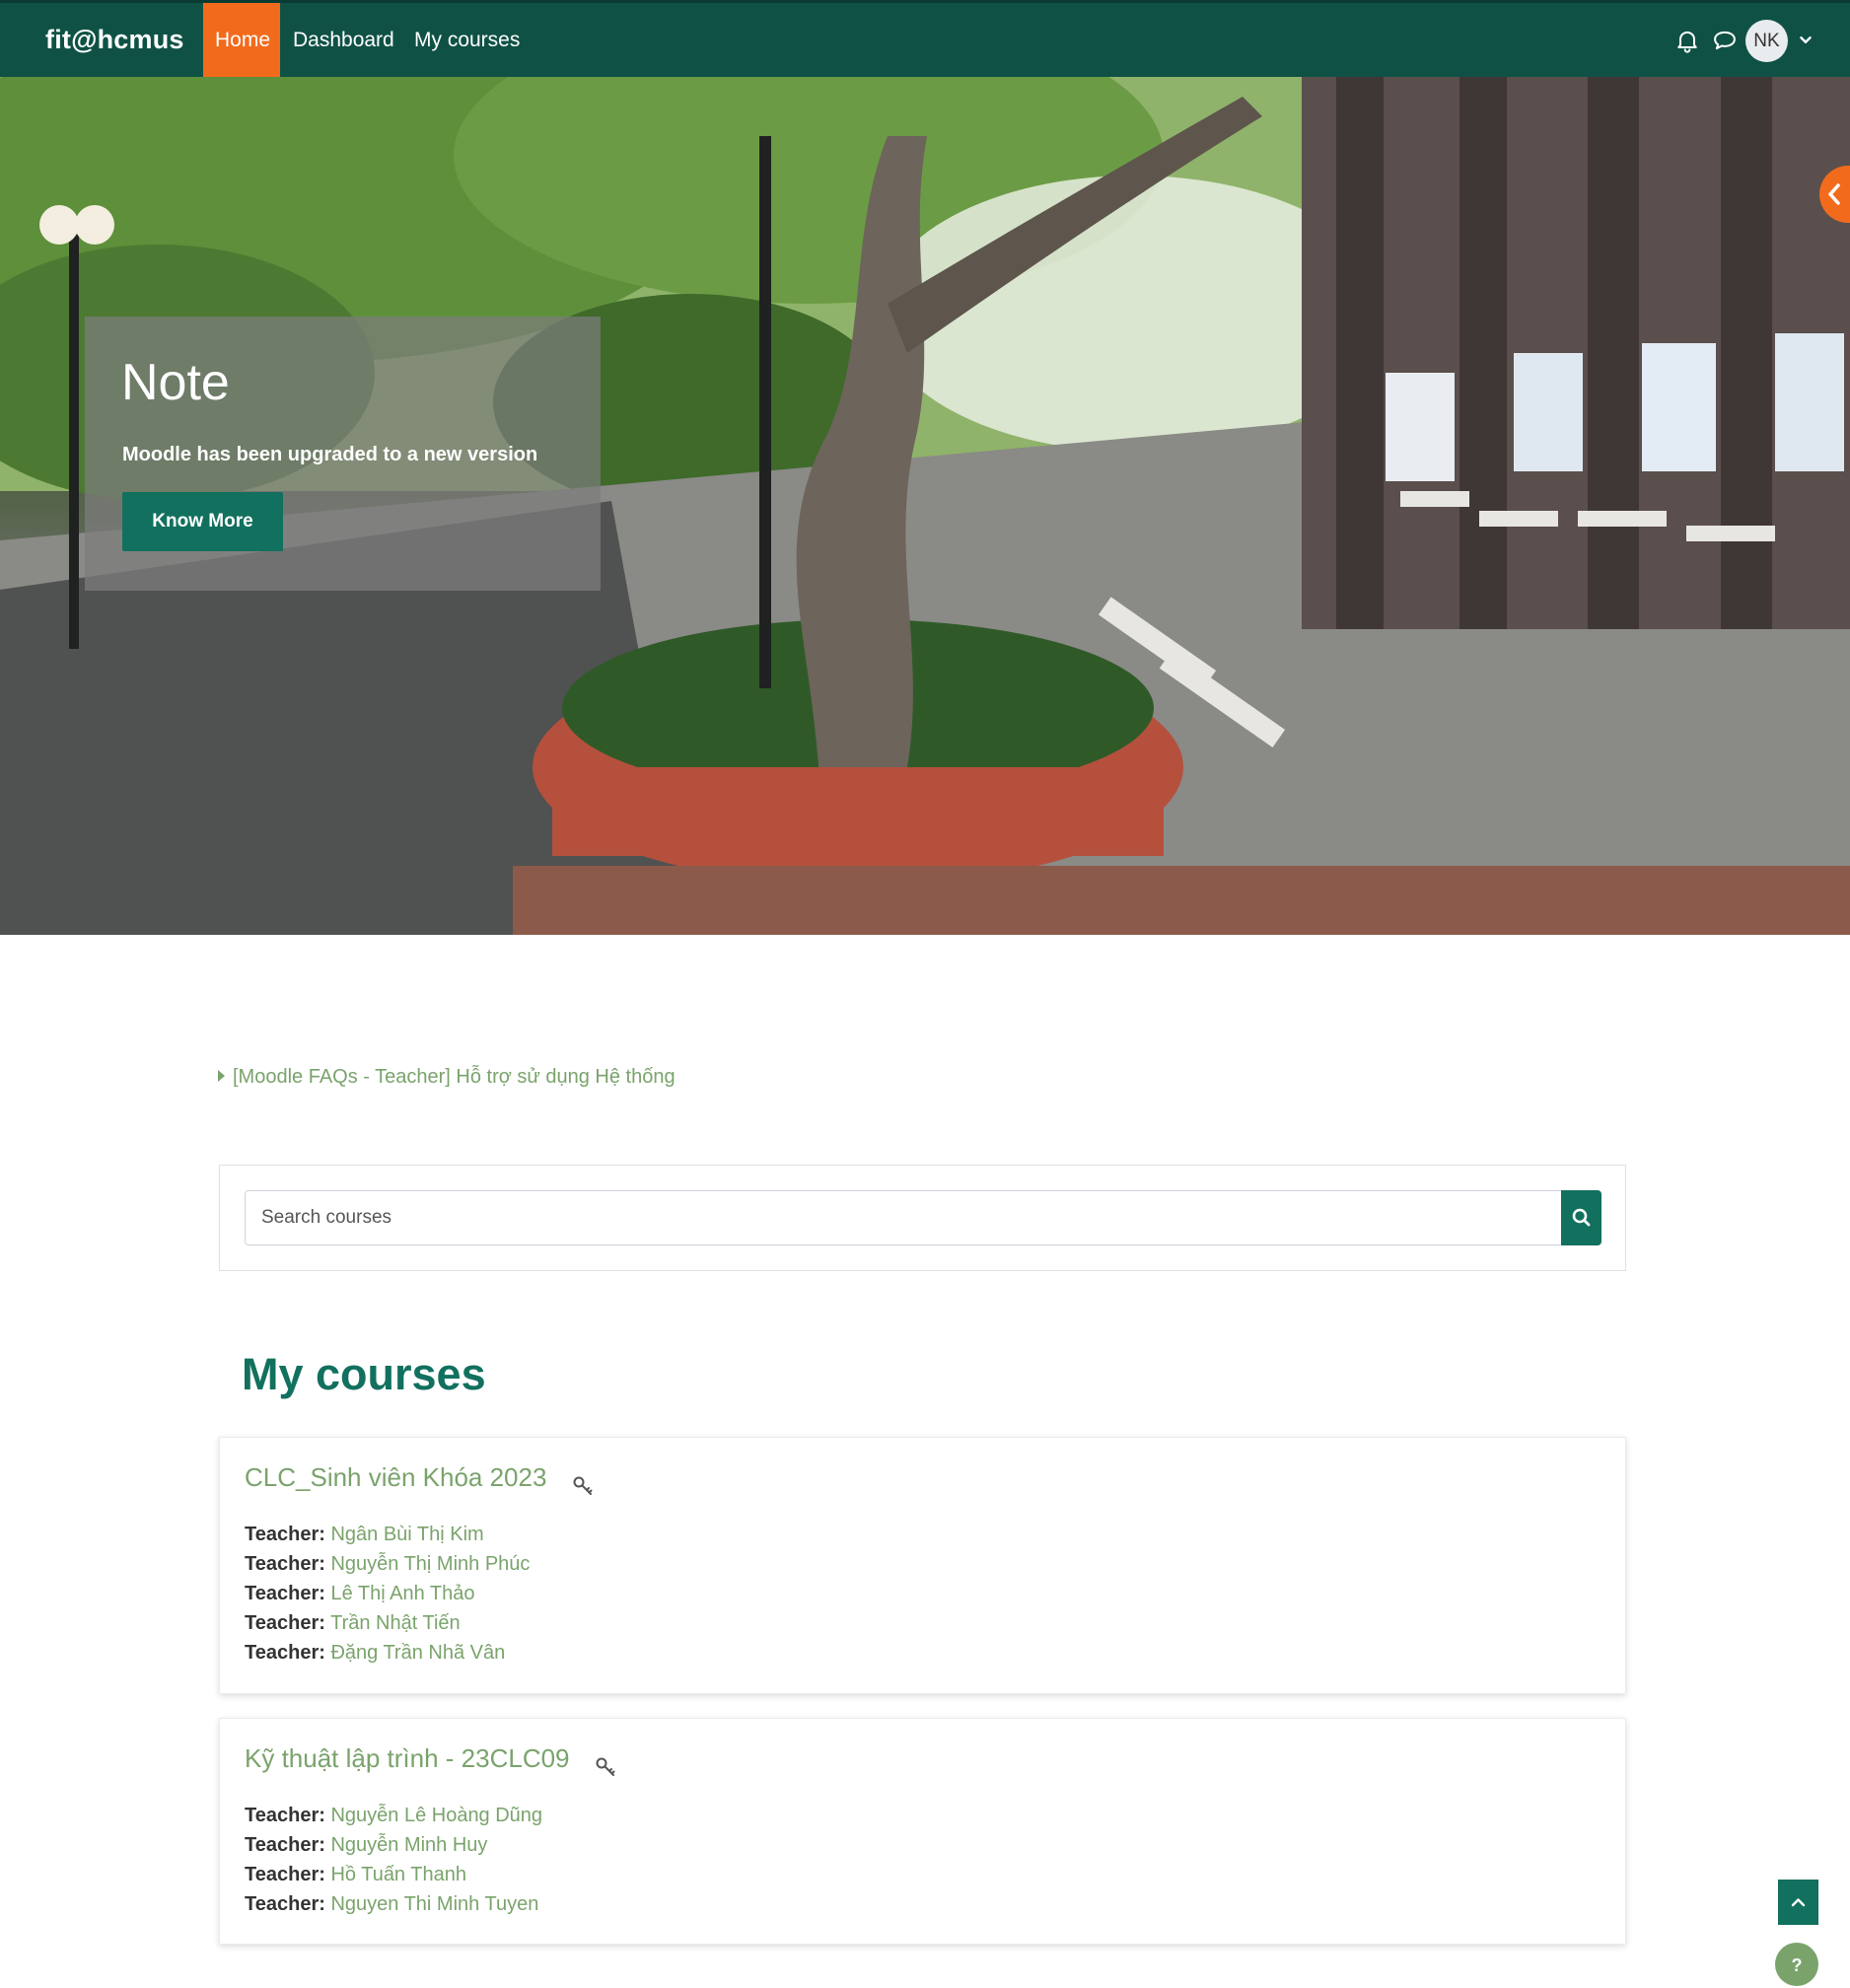  I want to click on my-courses-heading: My courses, so click(364, 1374).